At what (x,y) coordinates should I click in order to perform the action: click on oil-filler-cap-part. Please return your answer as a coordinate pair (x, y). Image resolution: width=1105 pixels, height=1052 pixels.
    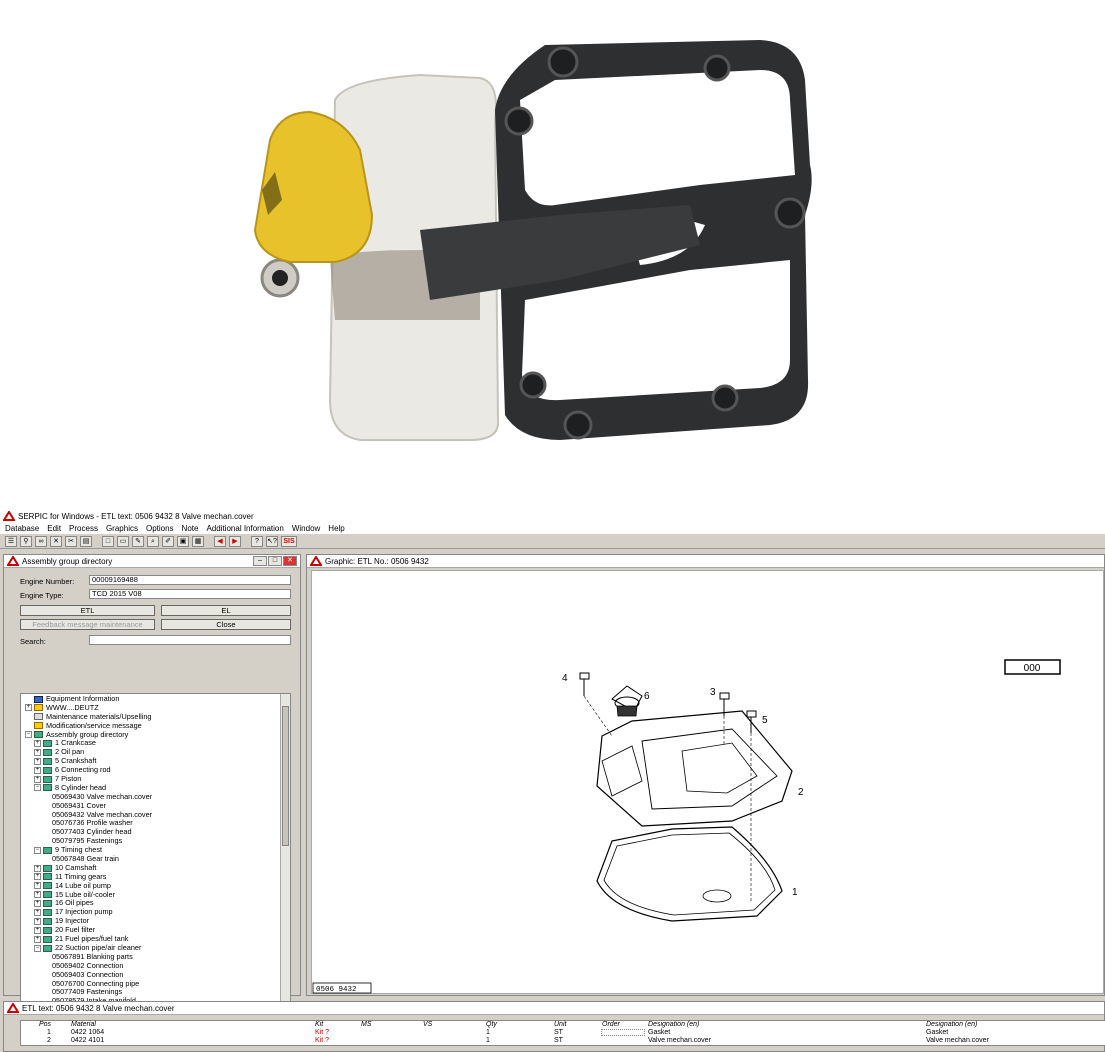
    Looking at the image, I should click on (627, 701).